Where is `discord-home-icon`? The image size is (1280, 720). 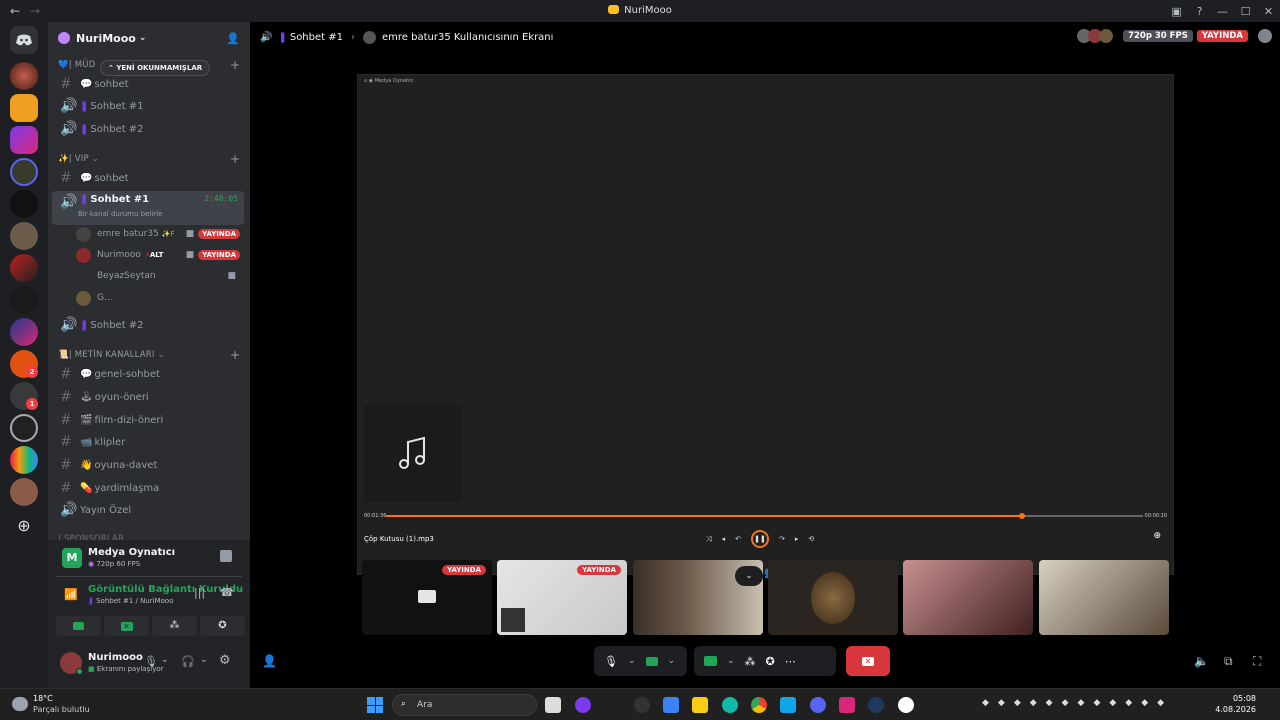
discord-home-icon is located at coordinates (24, 40).